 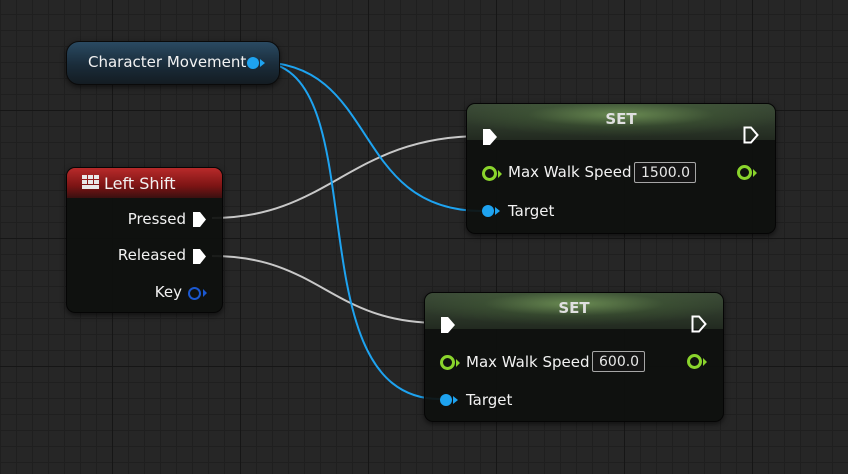 I want to click on key-label: Key, so click(x=168, y=292).